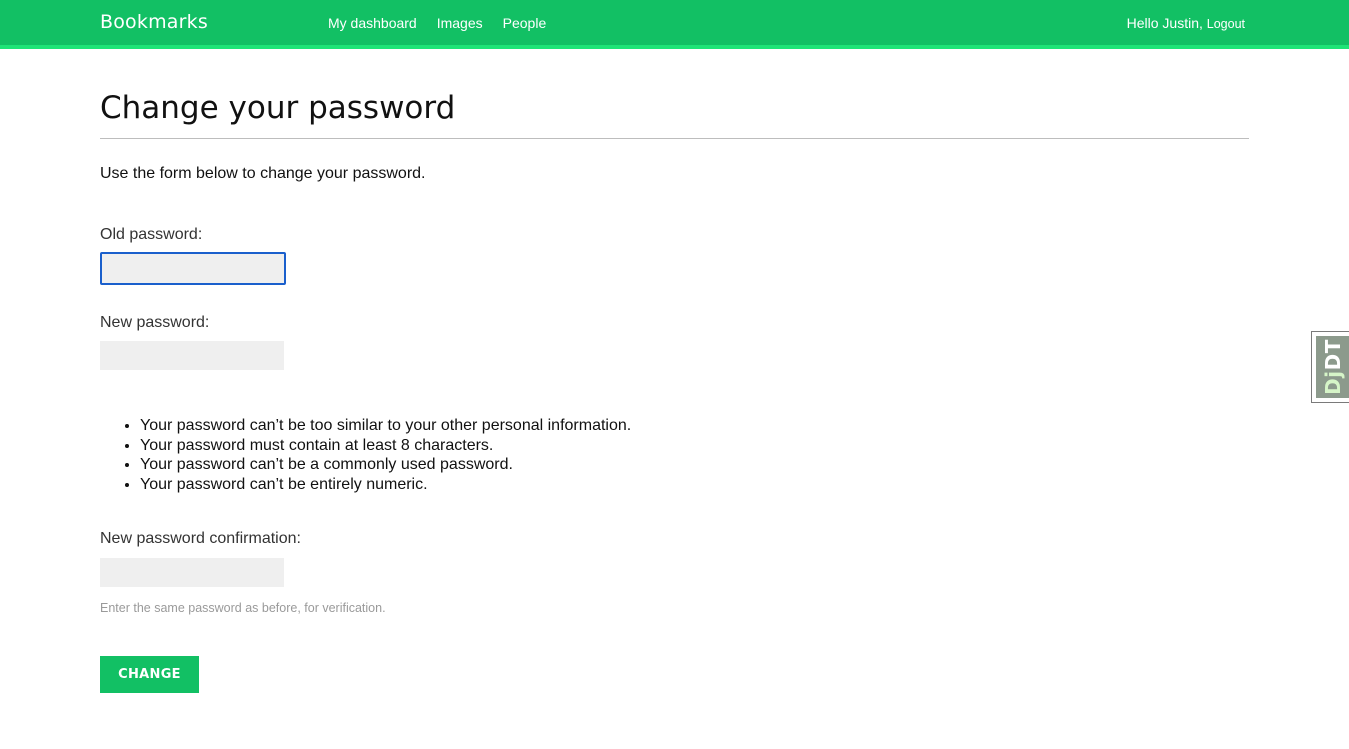  What do you see at coordinates (674, 114) in the screenshot?
I see `page-title: Change your password` at bounding box center [674, 114].